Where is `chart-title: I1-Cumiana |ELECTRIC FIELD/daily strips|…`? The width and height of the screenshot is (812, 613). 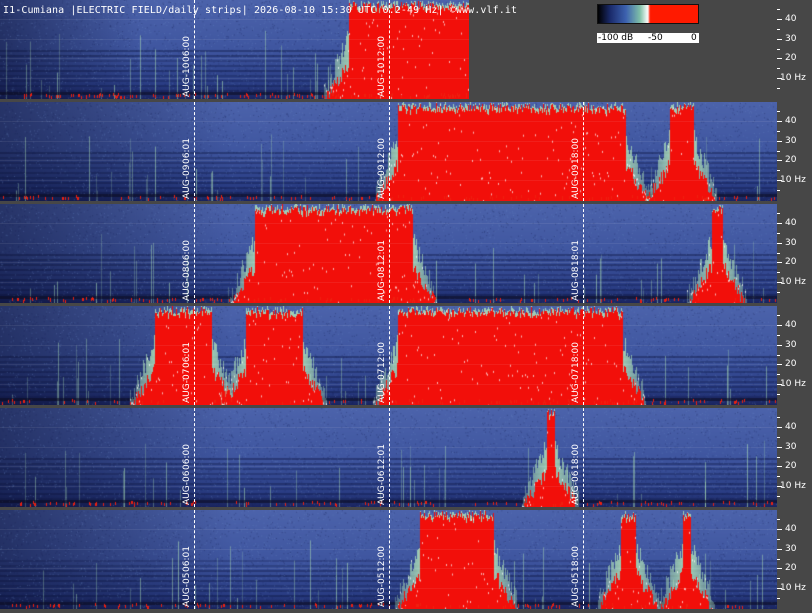
chart-title: I1-Cumiana |ELECTRIC FIELD/daily strips|… is located at coordinates (260, 10).